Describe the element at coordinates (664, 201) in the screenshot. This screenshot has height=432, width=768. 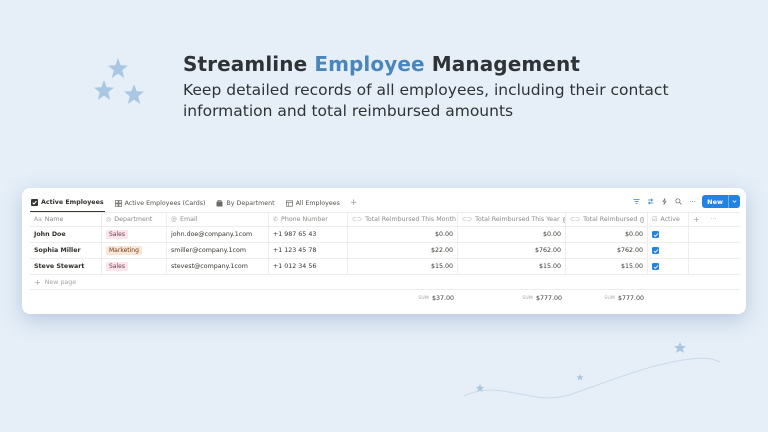
I see `lightning-icon` at that location.